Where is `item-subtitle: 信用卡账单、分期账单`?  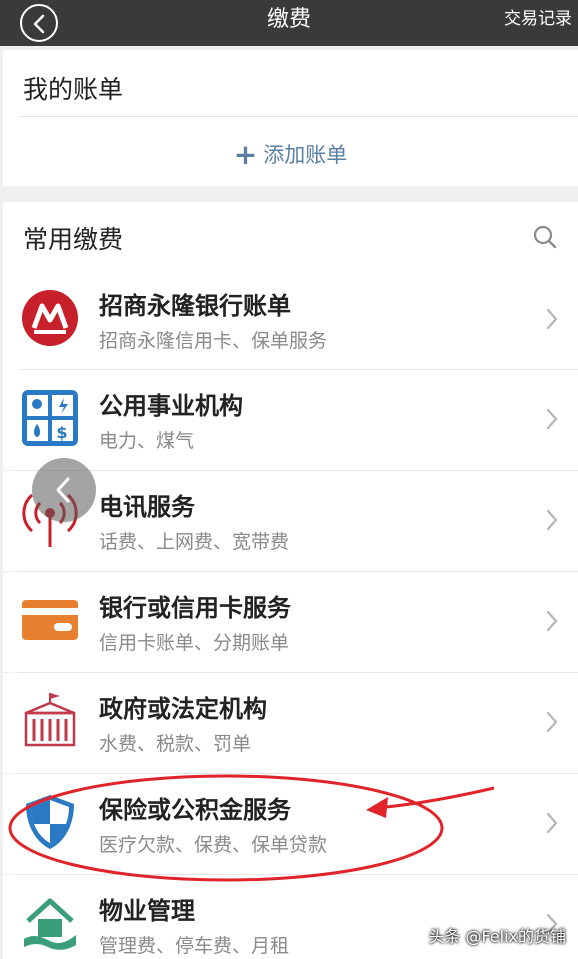 item-subtitle: 信用卡账单、分期账单 is located at coordinates (194, 643).